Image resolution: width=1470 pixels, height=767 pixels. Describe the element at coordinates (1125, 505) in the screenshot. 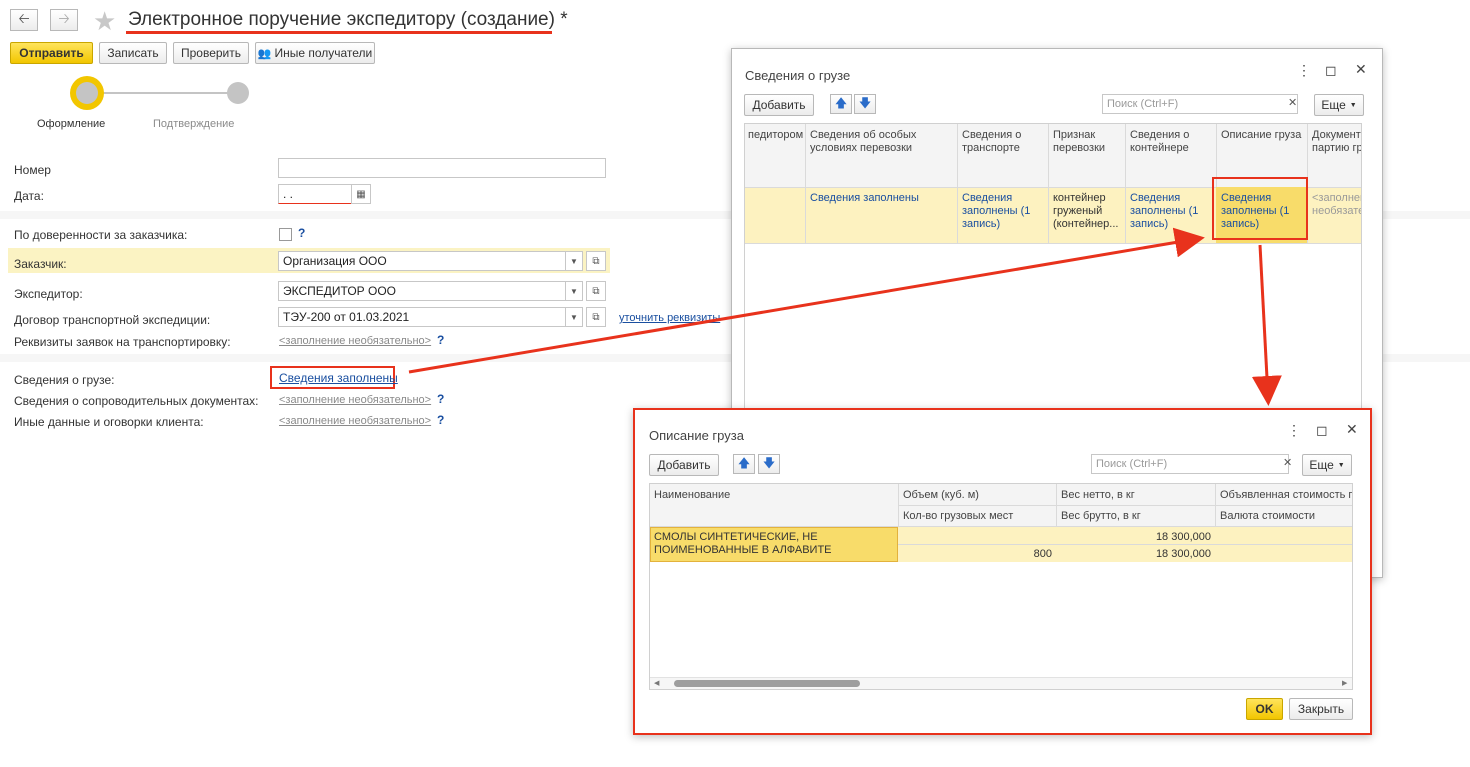

I see `header-divider` at that location.